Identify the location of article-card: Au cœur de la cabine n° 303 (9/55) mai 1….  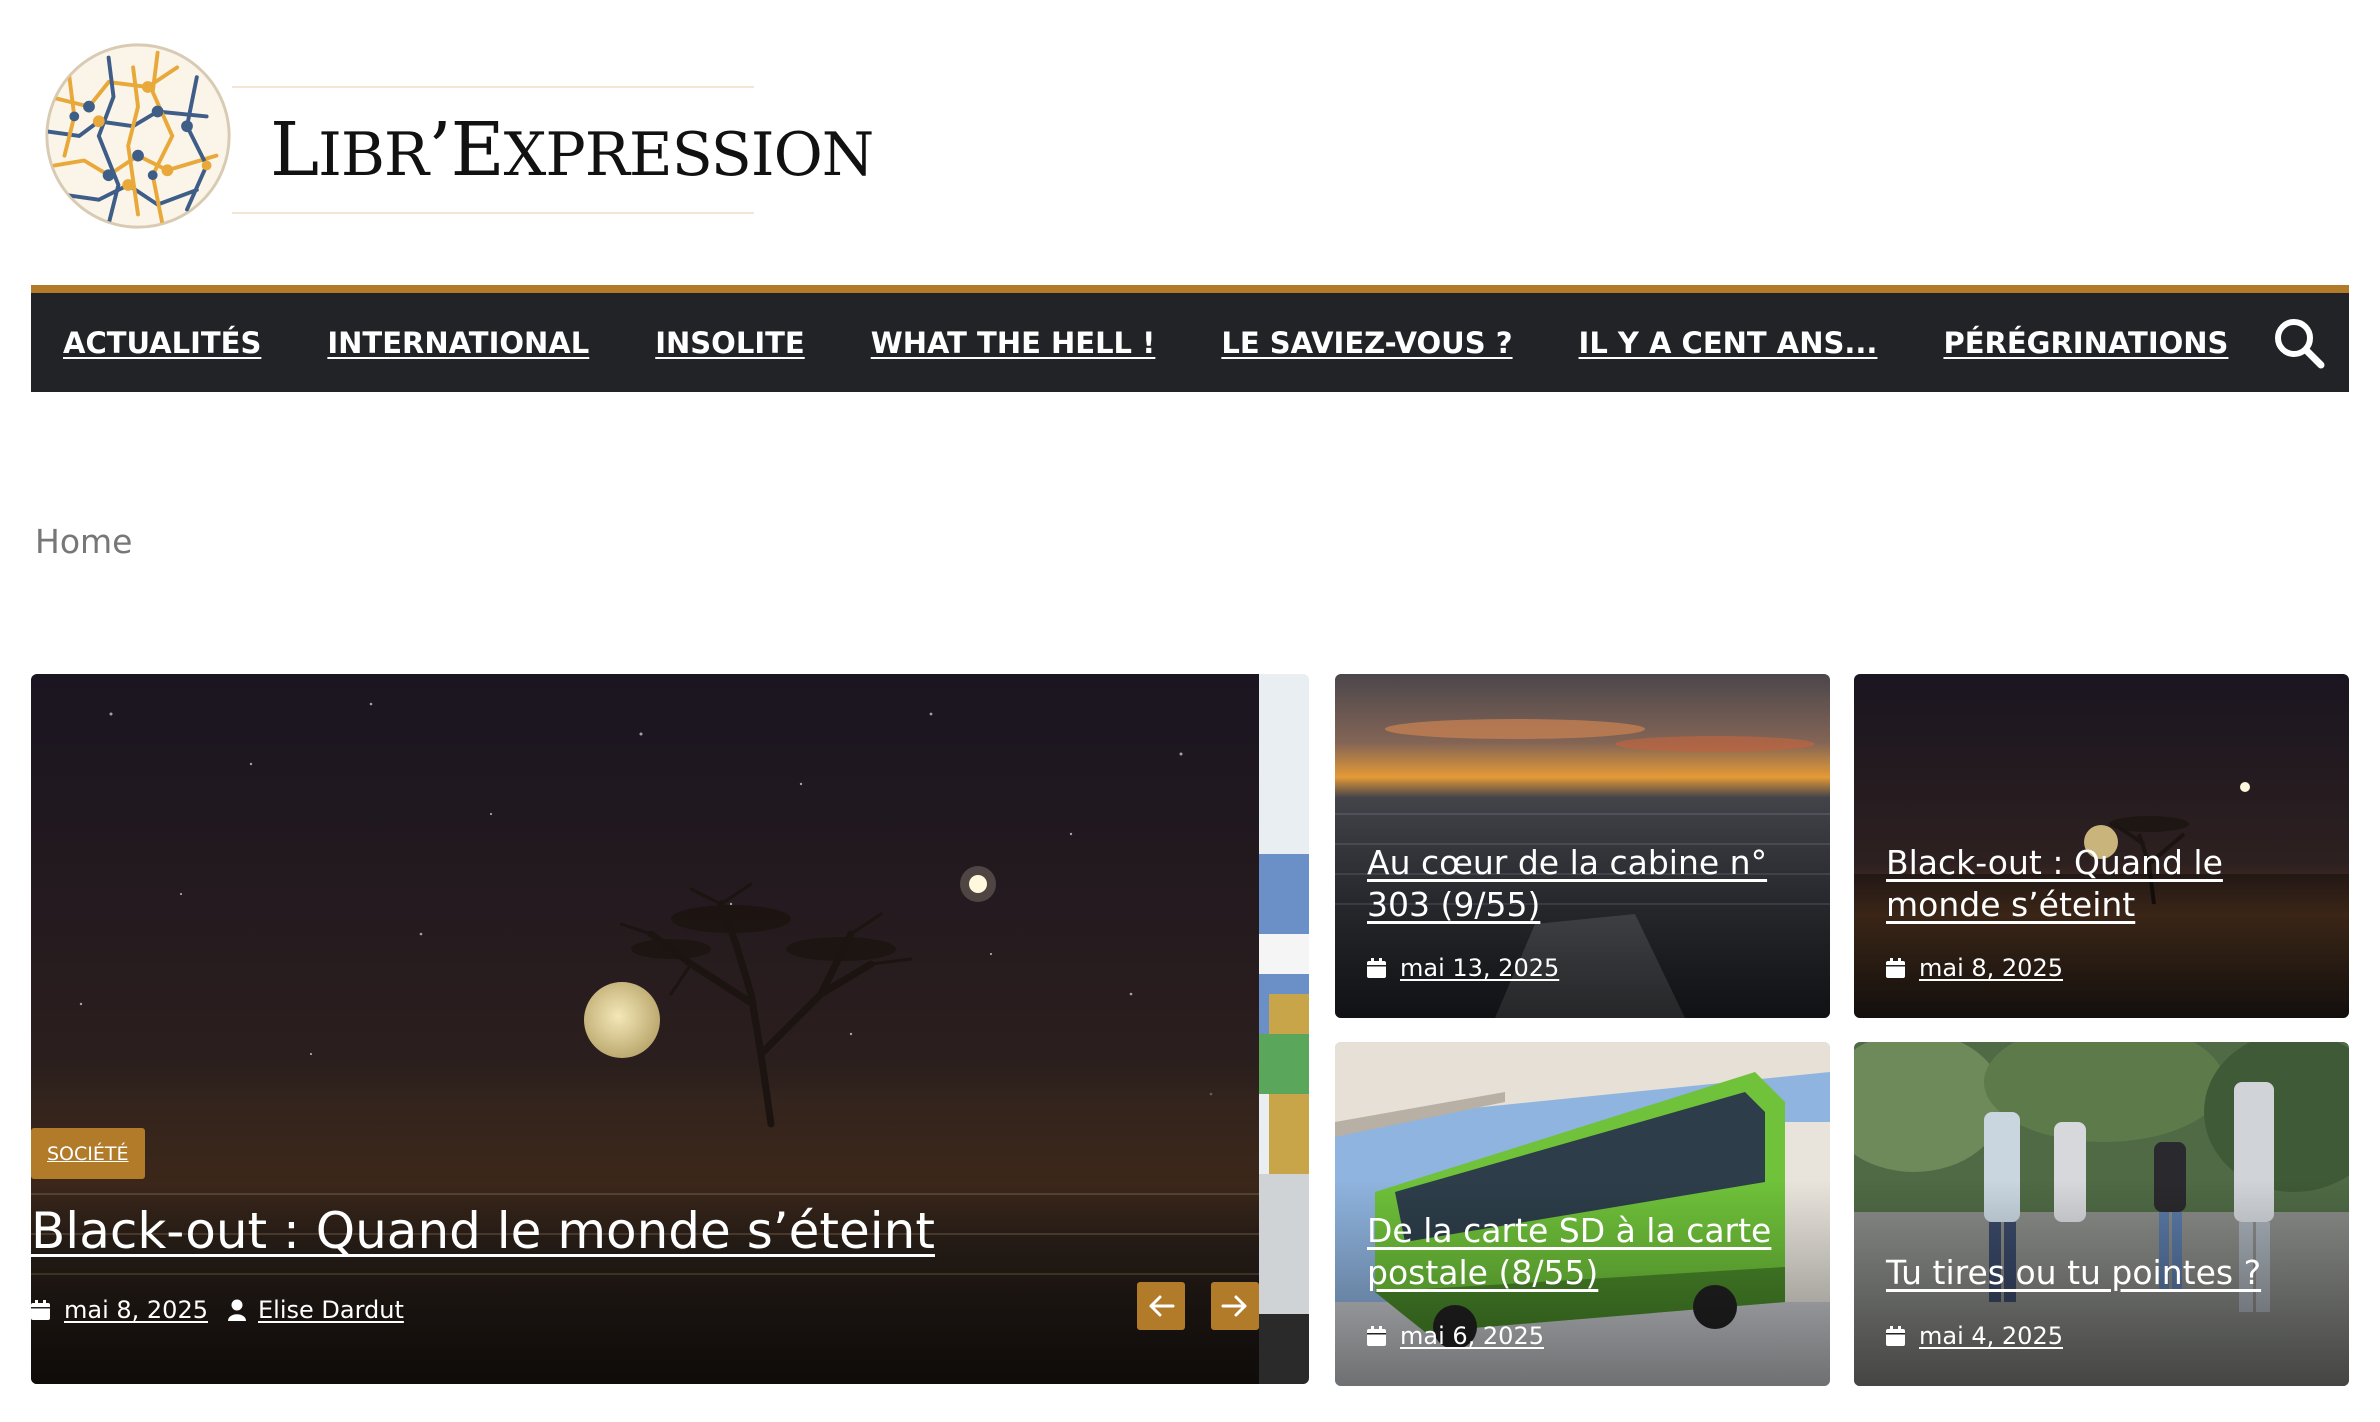
(1582, 846).